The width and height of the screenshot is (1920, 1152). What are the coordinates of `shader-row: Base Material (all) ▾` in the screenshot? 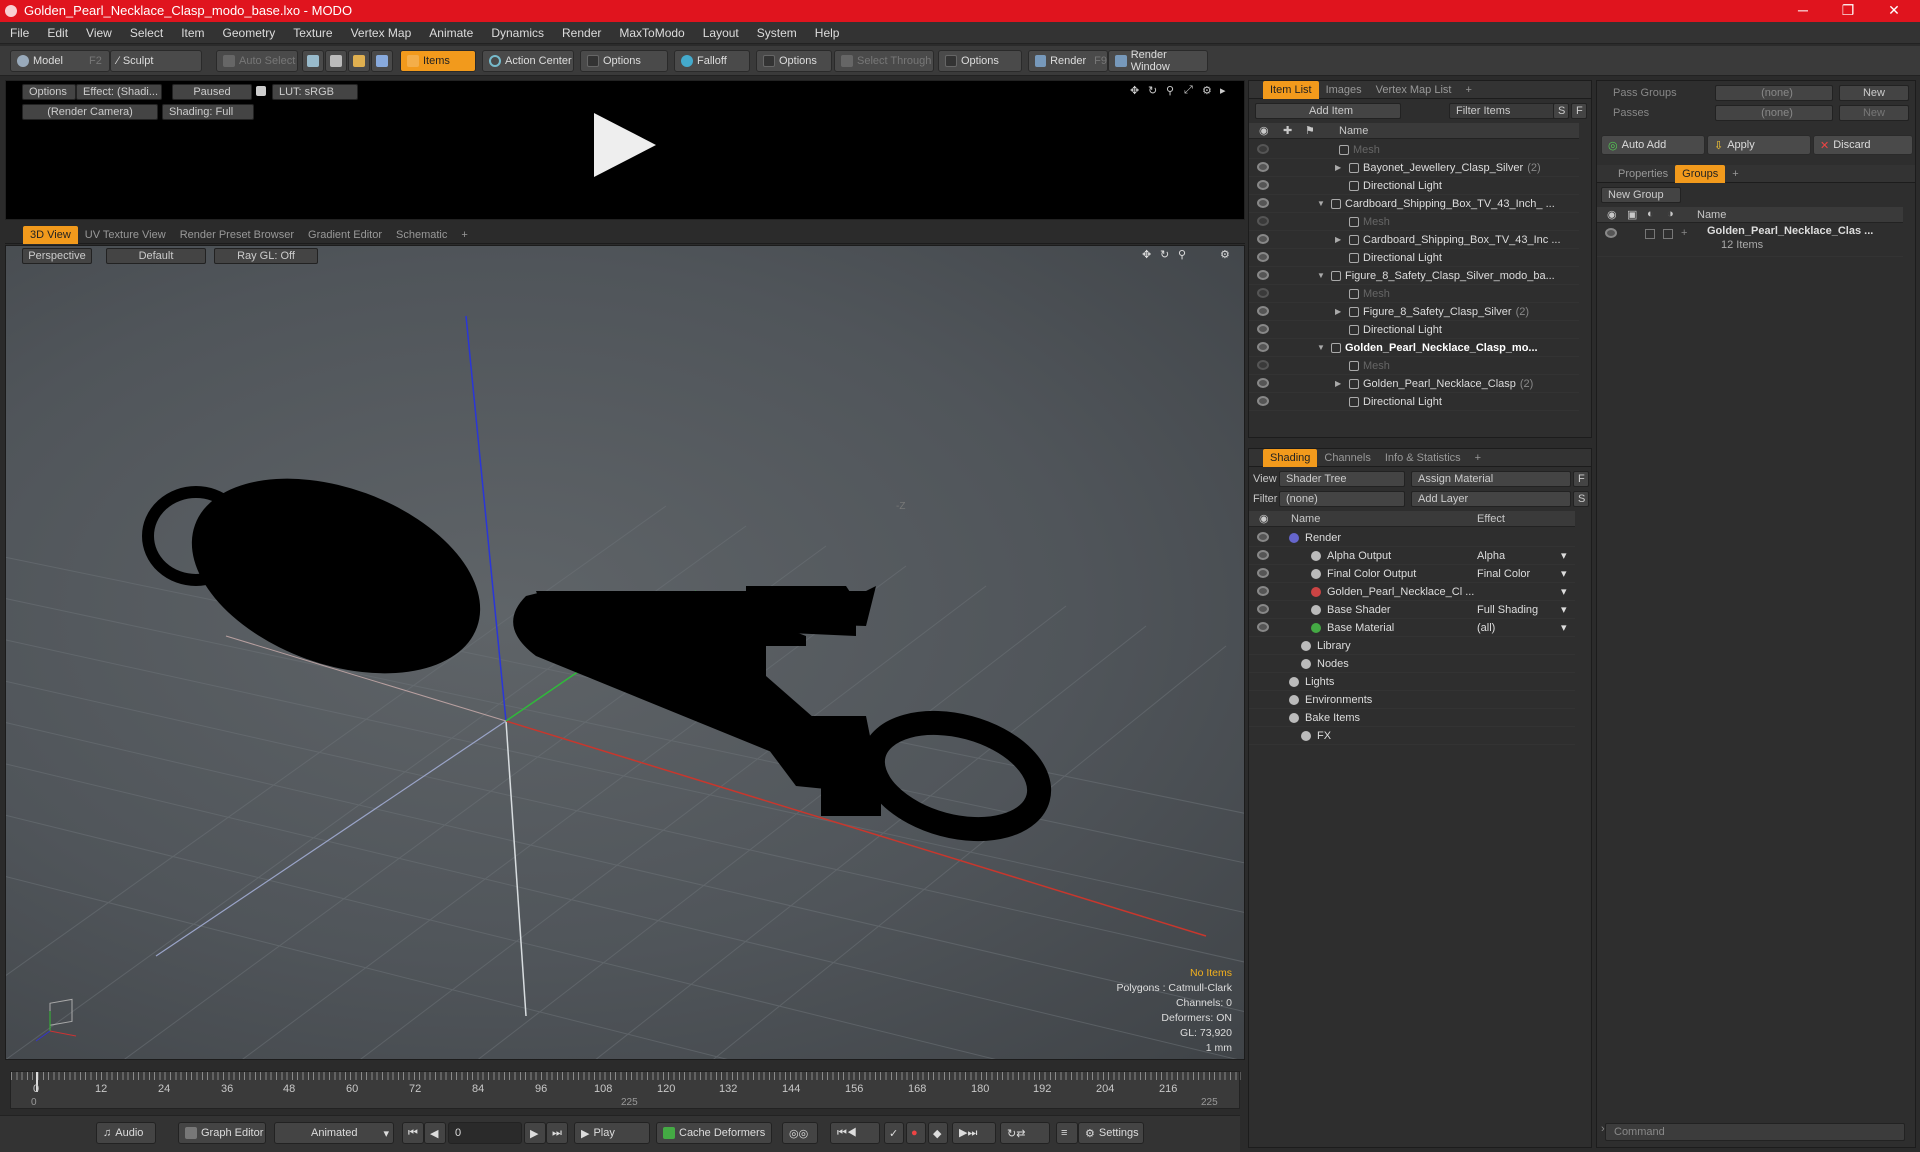 It's located at (1412, 628).